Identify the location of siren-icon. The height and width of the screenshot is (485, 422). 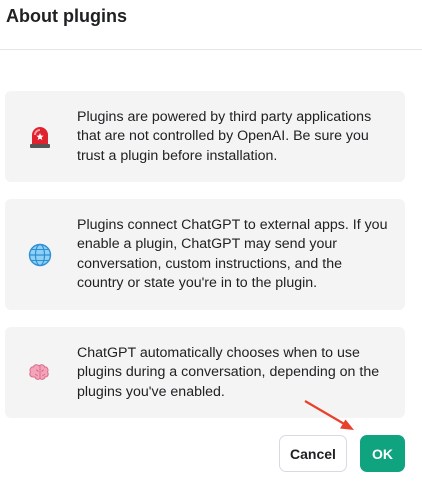
(40, 137).